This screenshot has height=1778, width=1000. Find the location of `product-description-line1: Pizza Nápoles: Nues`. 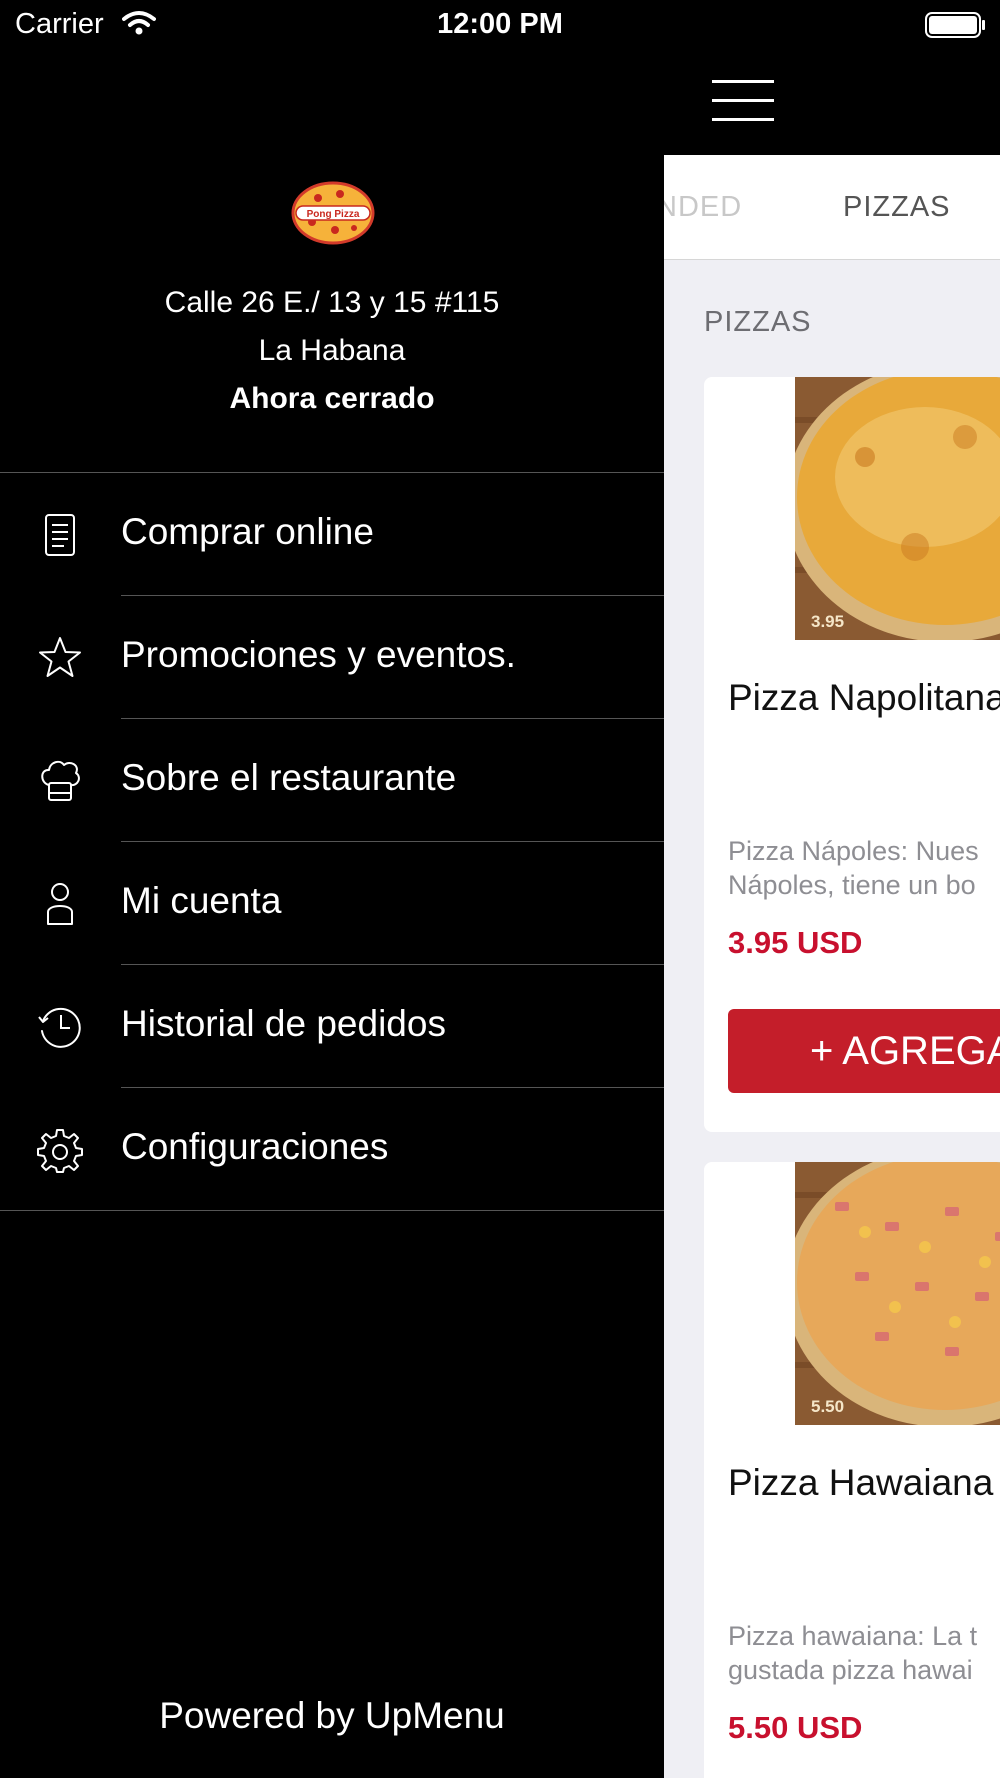

product-description-line1: Pizza Nápoles: Nues is located at coordinates (853, 851).